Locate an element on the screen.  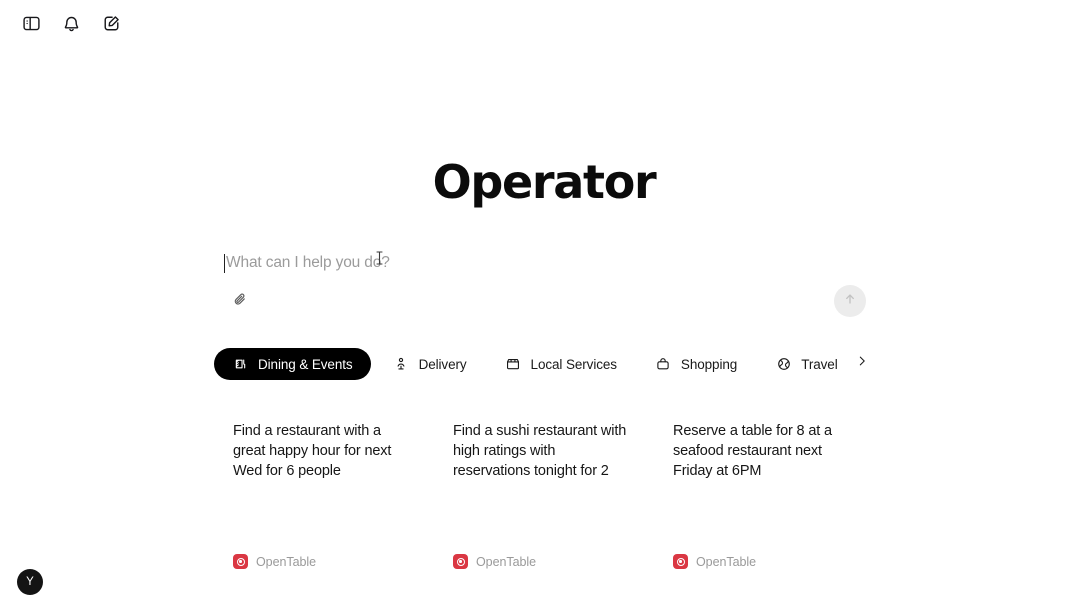
tabs-scroll-right-button is located at coordinates (861, 363).